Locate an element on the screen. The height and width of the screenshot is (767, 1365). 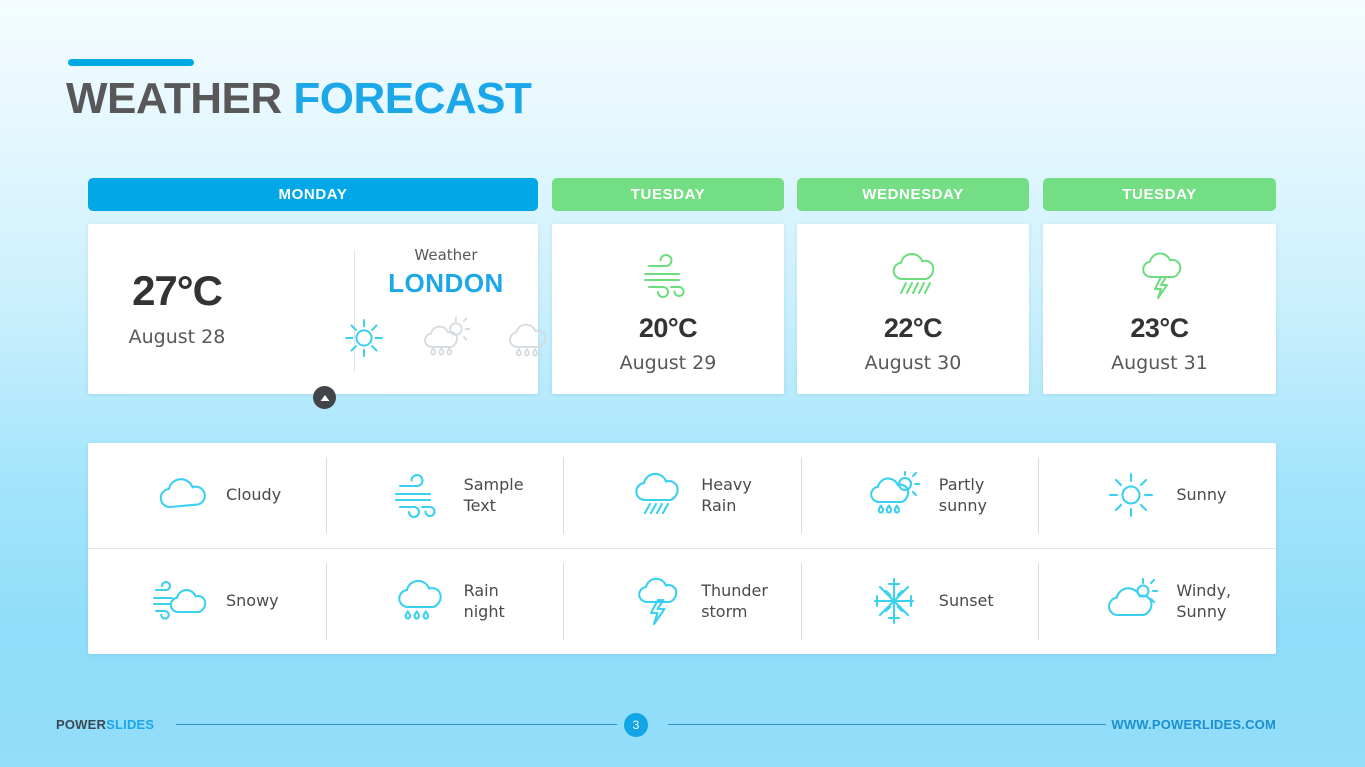
footer-brand-accent: SLIDES is located at coordinates (130, 724).